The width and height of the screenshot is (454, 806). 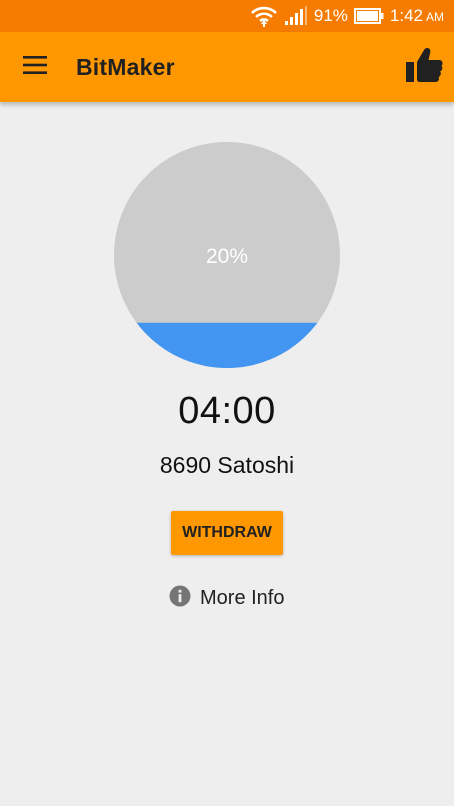 I want to click on countdown-timer: 04:00, so click(x=227, y=411).